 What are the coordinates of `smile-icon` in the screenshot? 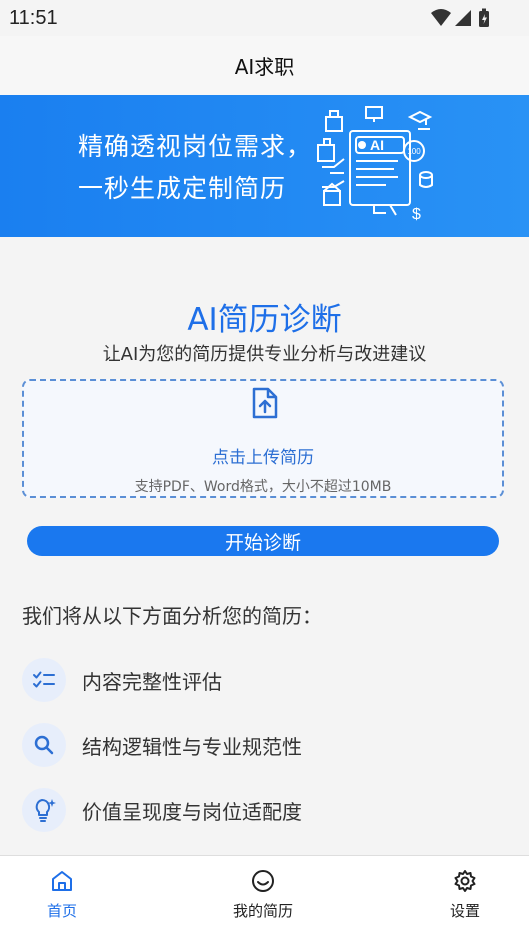 It's located at (263, 881).